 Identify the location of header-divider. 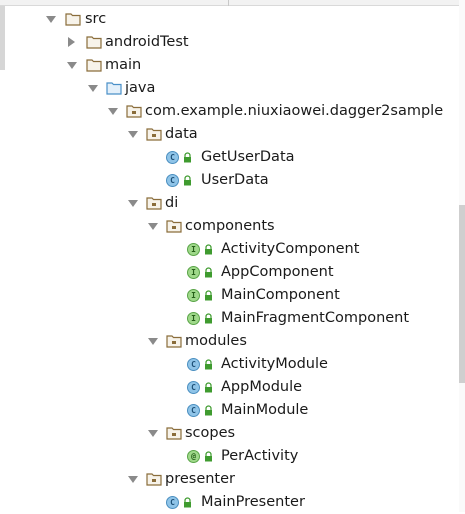
(228, 3).